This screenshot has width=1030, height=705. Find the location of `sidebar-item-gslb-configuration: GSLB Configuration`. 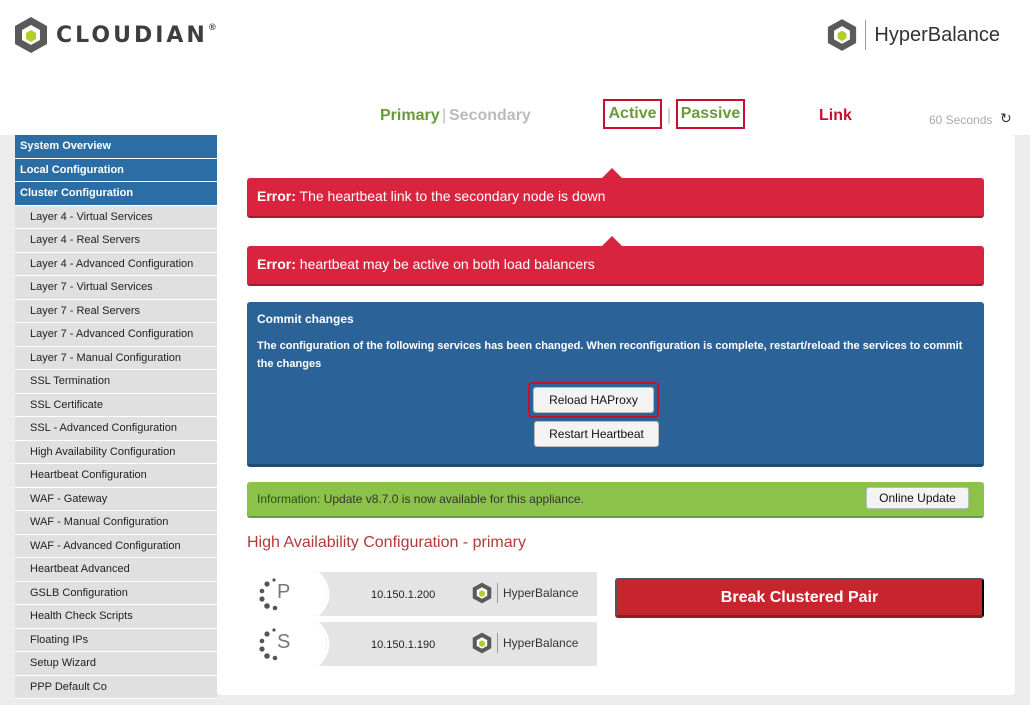

sidebar-item-gslb-configuration: GSLB Configuration is located at coordinates (116, 593).